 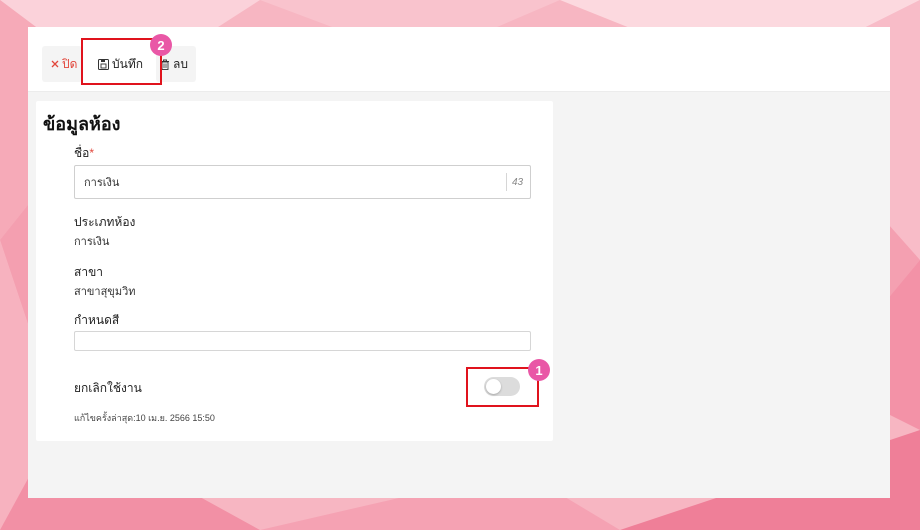 What do you see at coordinates (105, 222) in the screenshot?
I see `room-type-label: ประเภทห้อง` at bounding box center [105, 222].